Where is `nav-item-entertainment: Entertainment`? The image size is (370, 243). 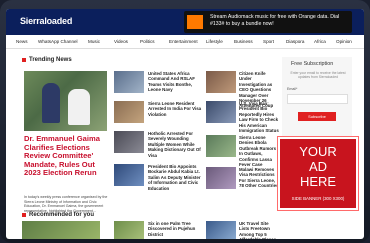
nav-item-entertainment: Entertainment is located at coordinates (183, 41).